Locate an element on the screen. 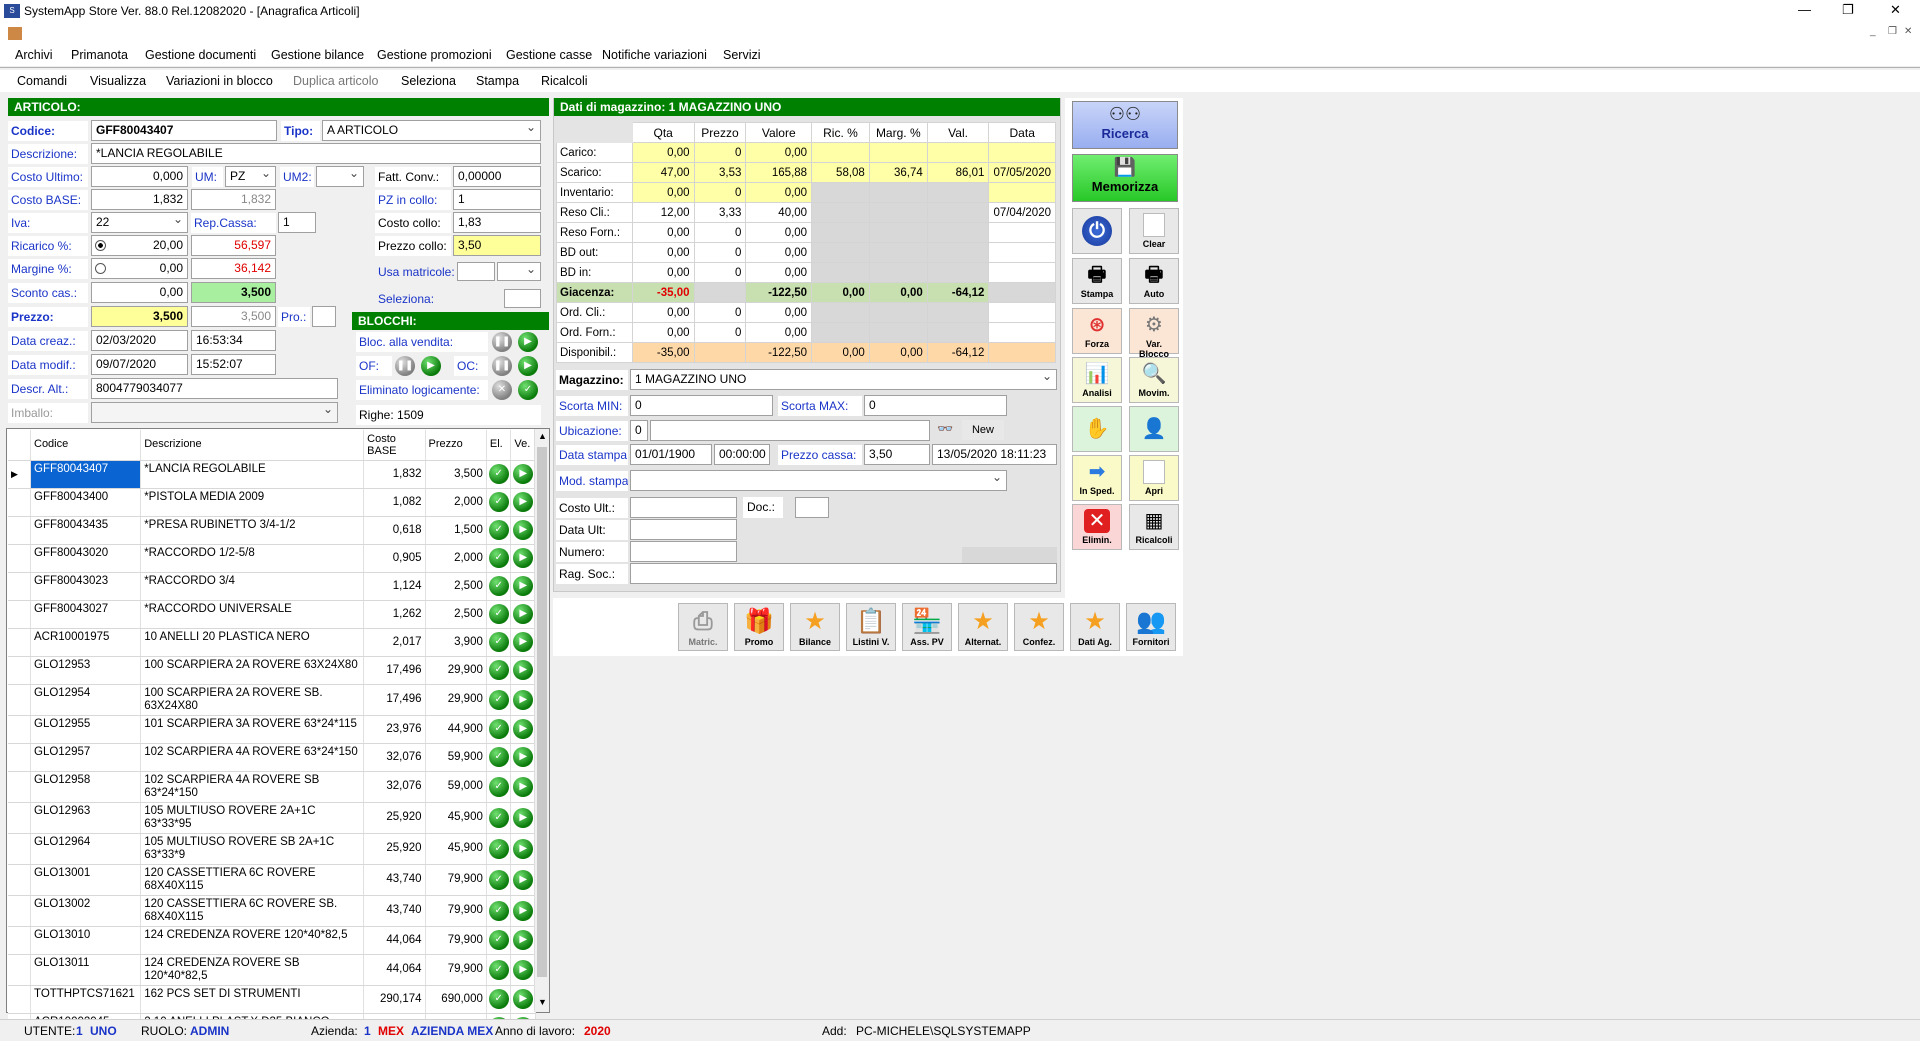 This screenshot has width=1920, height=1041. ubicazione-code-field: 0 is located at coordinates (639, 430).